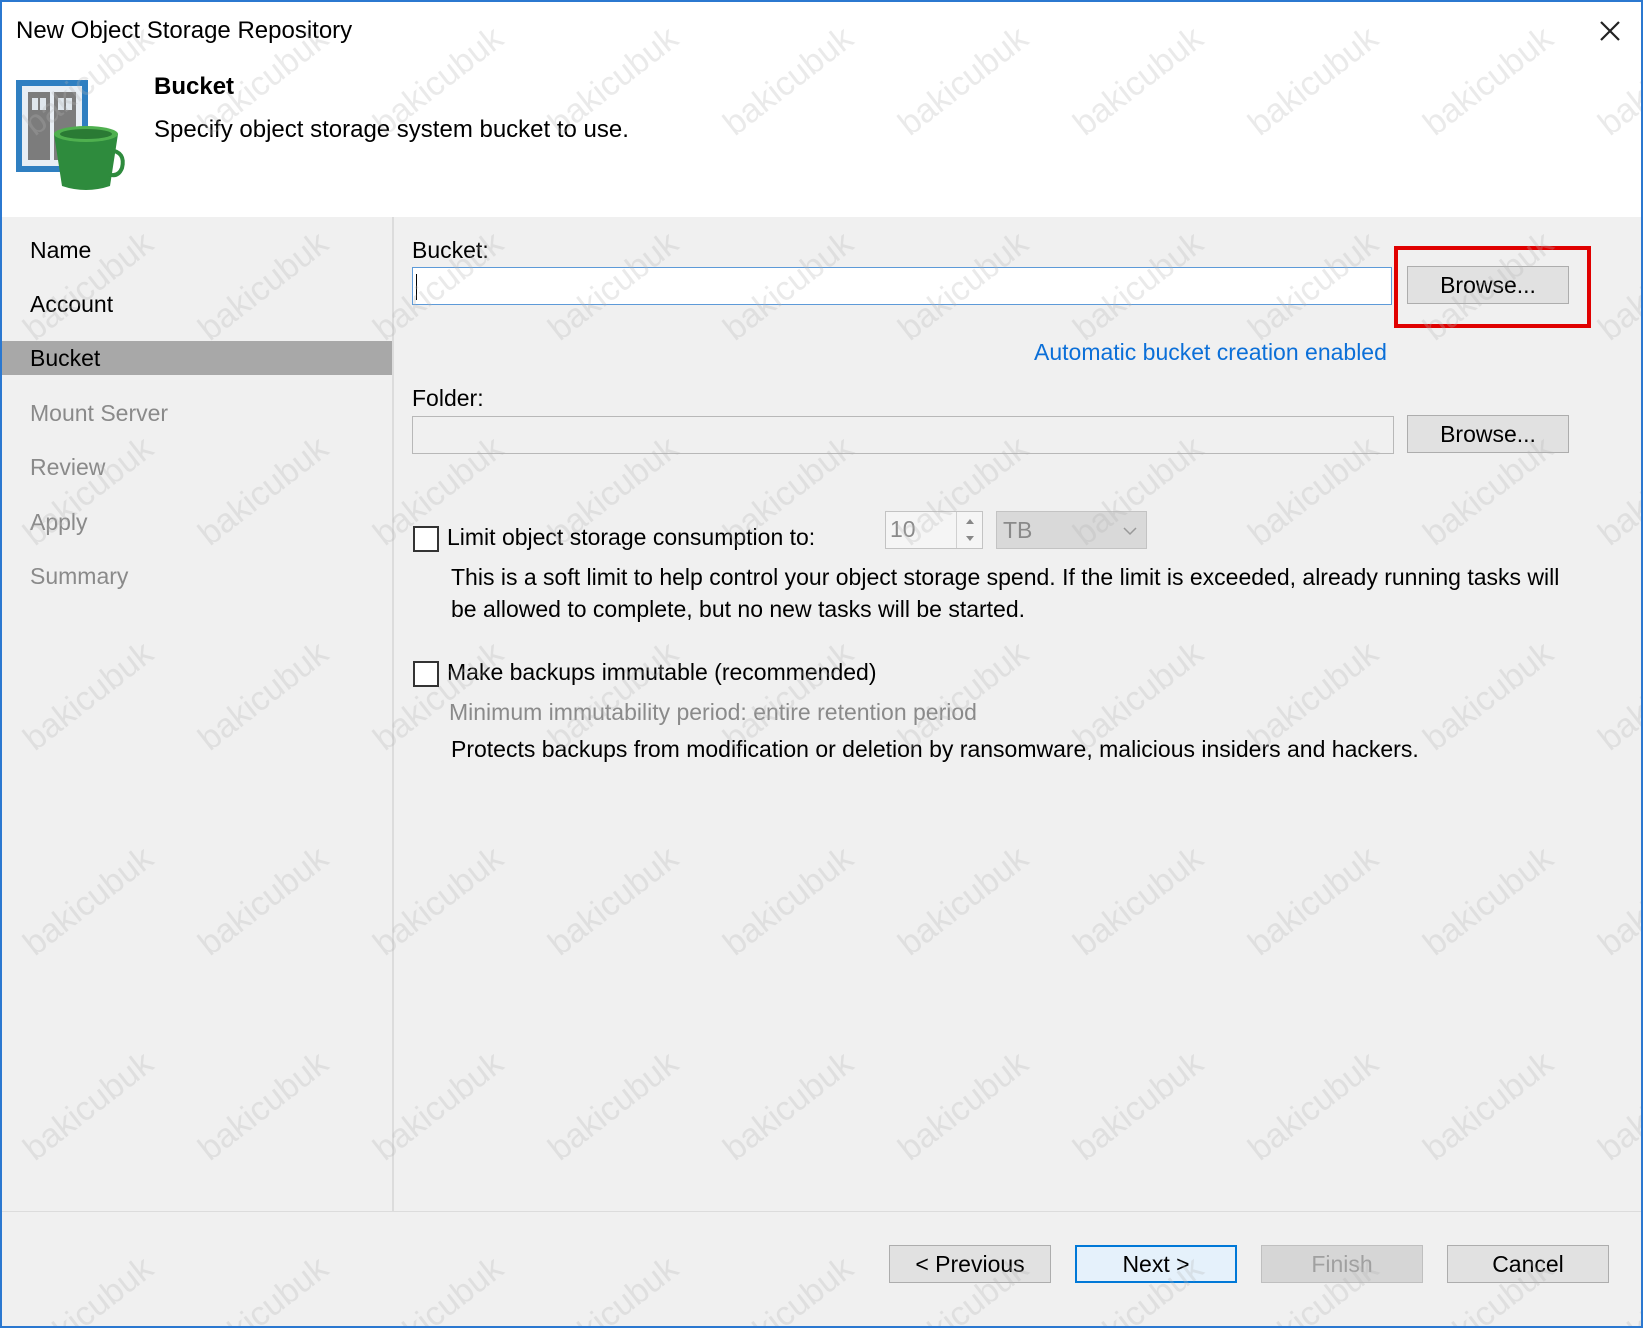  Describe the element at coordinates (903, 435) in the screenshot. I see `folder-input` at that location.